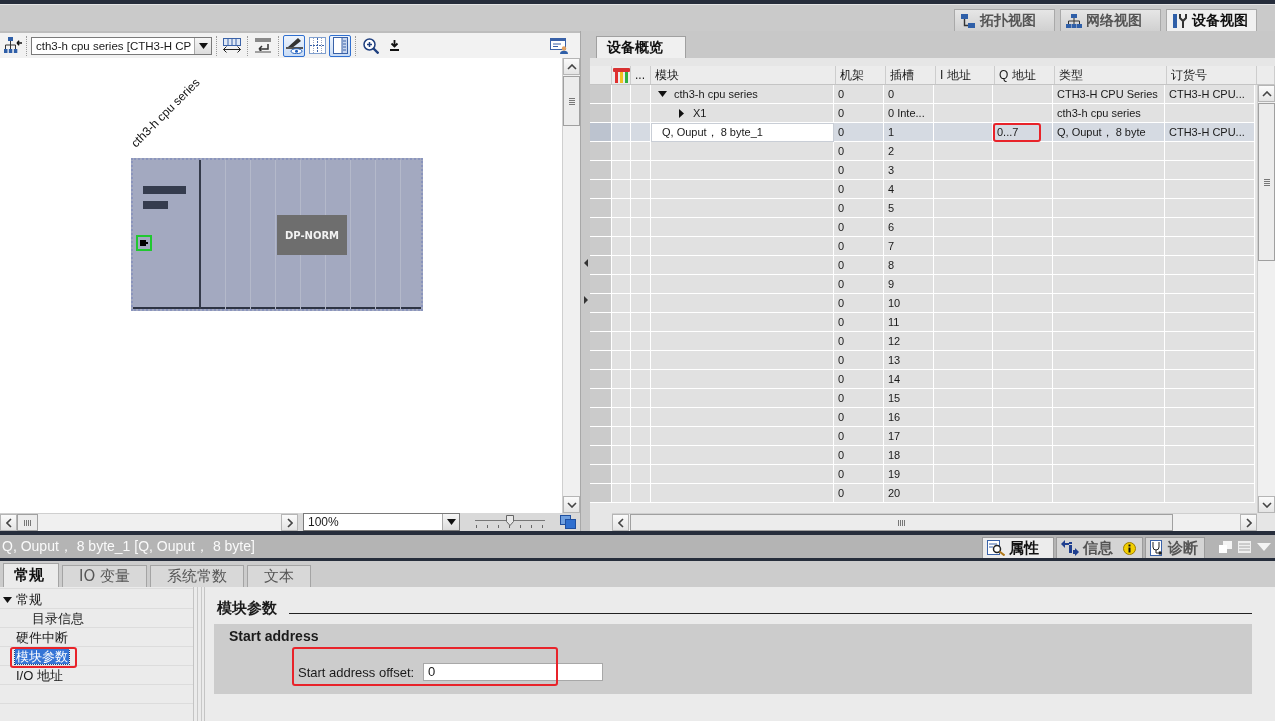 This screenshot has width=1275, height=721. What do you see at coordinates (852, 75) in the screenshot?
I see `column-header: 机架` at bounding box center [852, 75].